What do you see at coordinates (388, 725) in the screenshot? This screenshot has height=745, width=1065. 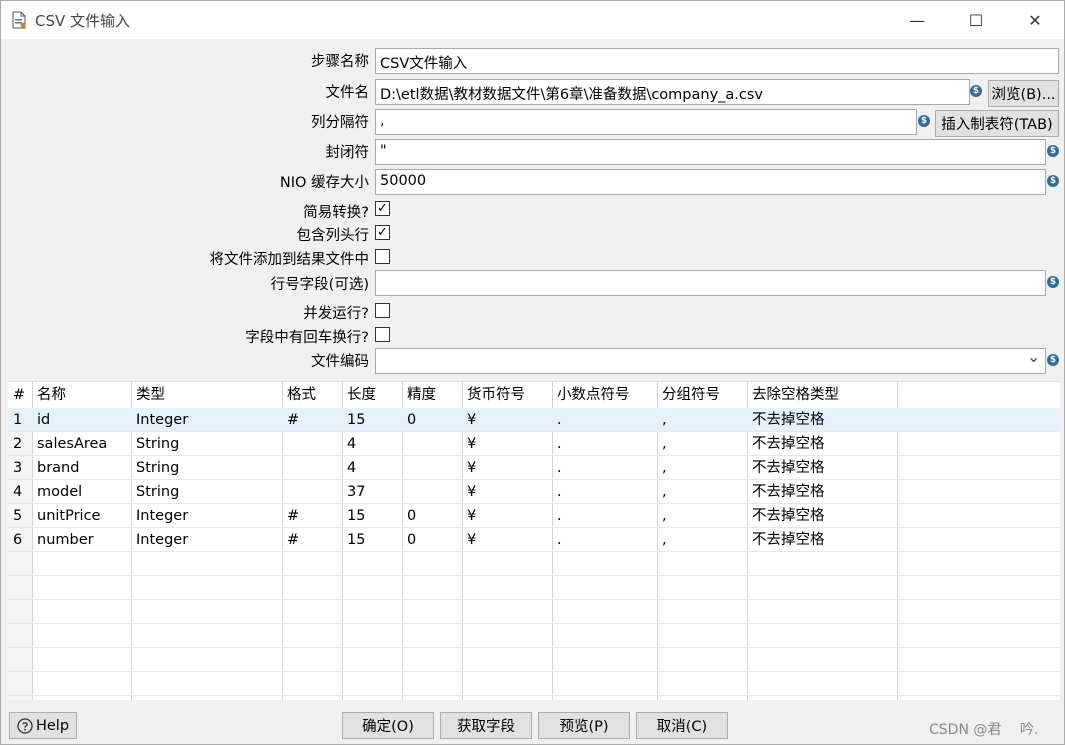 I see `ok-button: 确定(O)` at bounding box center [388, 725].